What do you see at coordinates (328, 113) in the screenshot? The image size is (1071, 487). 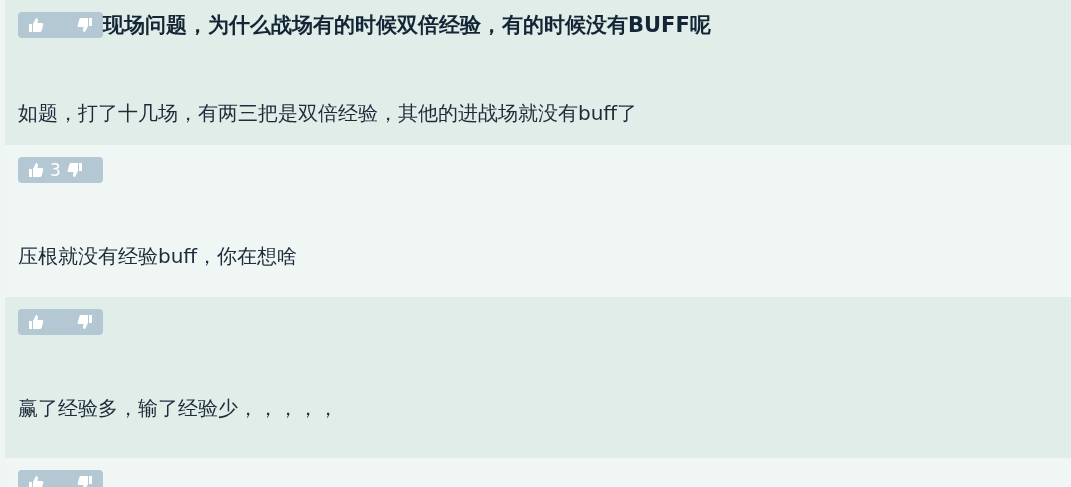 I see `post-text: 如题，打了十几场，有两三把是双倍经验，其他的进战场就没有buff了` at bounding box center [328, 113].